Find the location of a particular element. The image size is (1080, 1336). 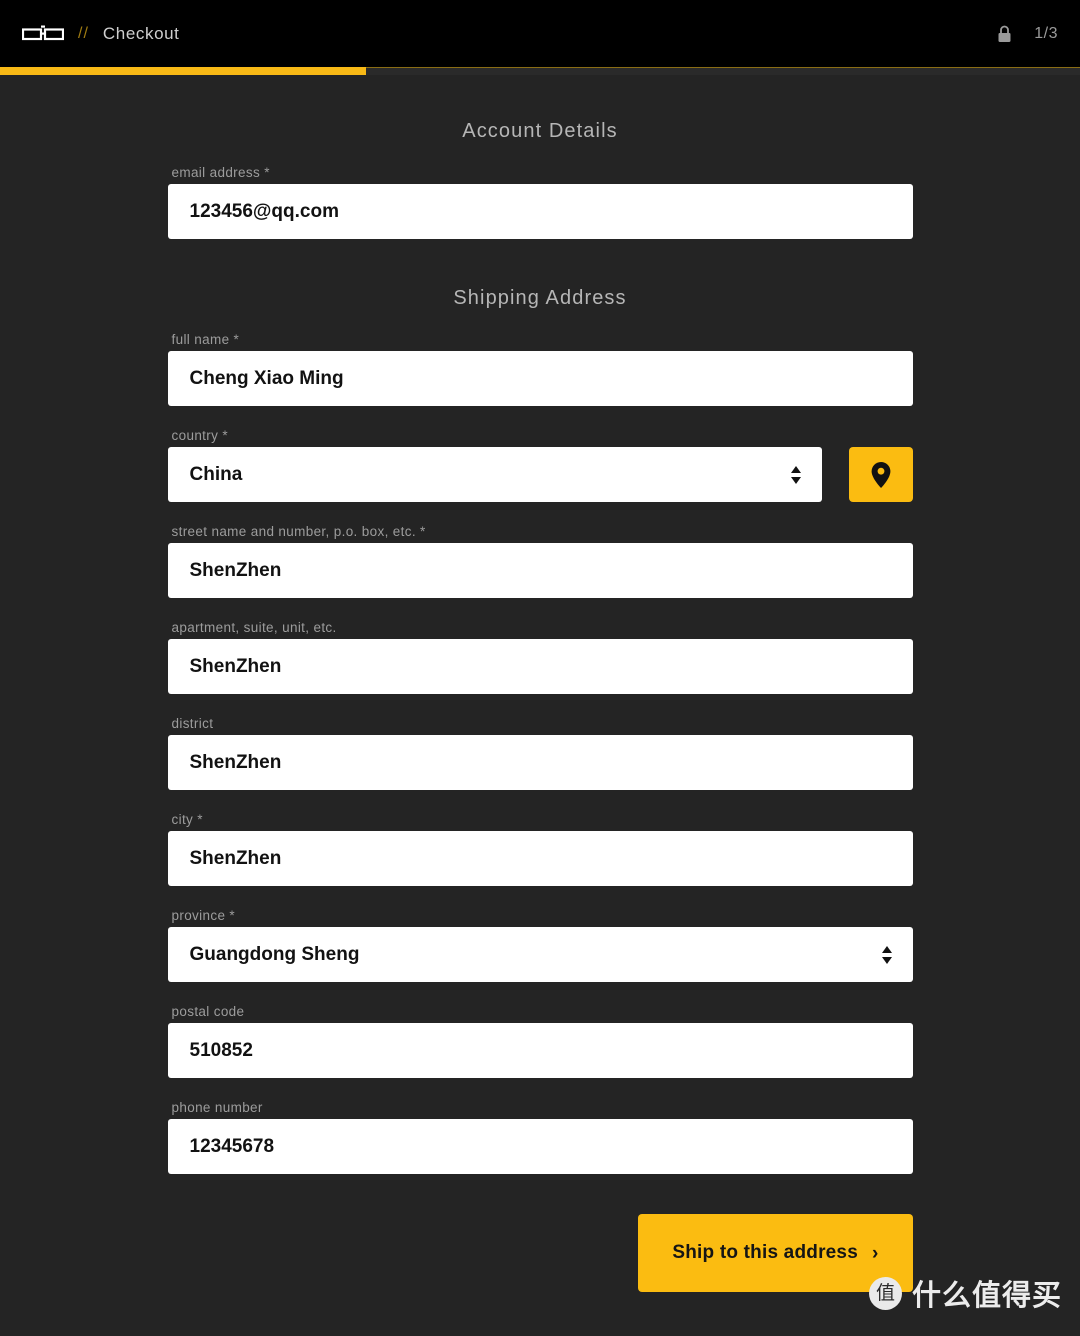

city-input: ShenZhen is located at coordinates (540, 858).